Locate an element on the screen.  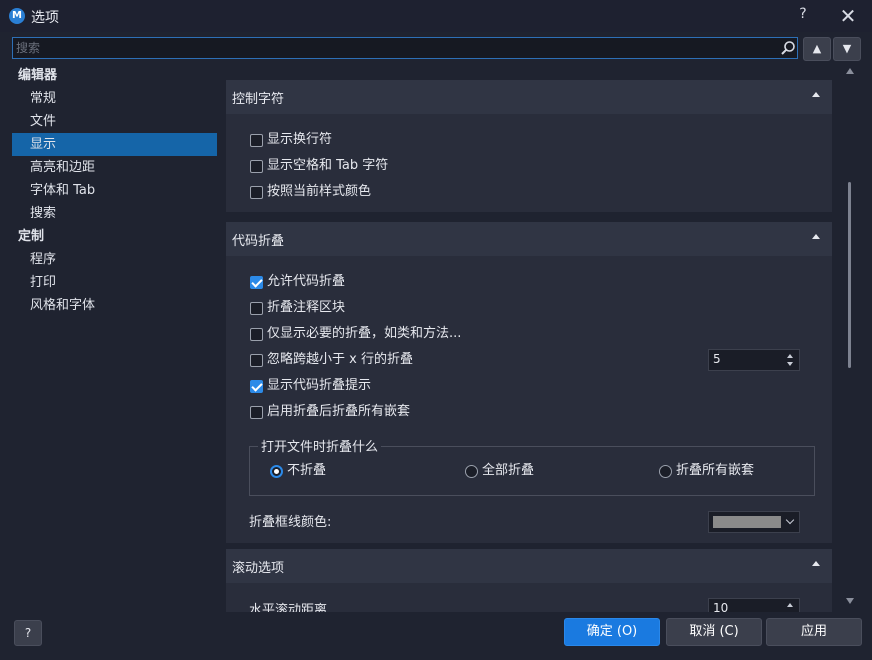
search-next-button: ▼ is located at coordinates (847, 49).